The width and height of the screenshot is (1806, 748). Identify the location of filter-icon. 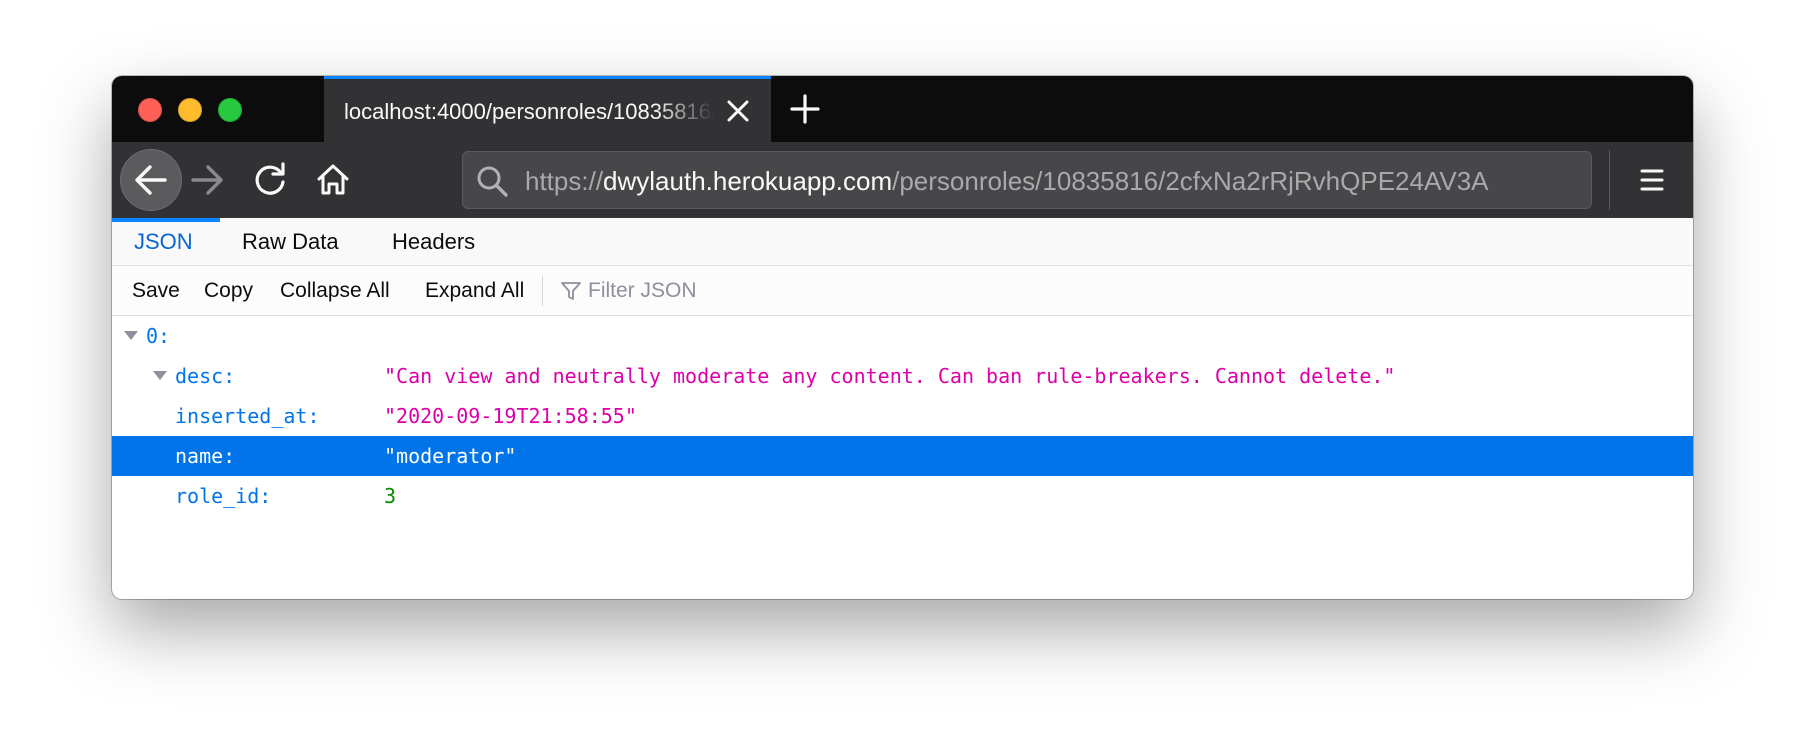
(571, 291).